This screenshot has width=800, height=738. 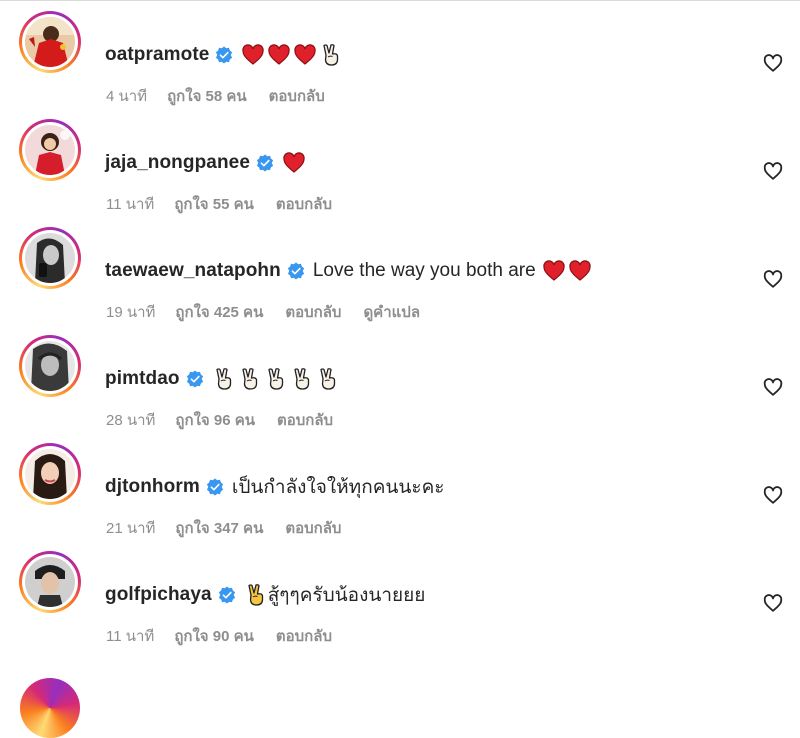 I want to click on comment-username: jaja_nongpanee, so click(x=177, y=163).